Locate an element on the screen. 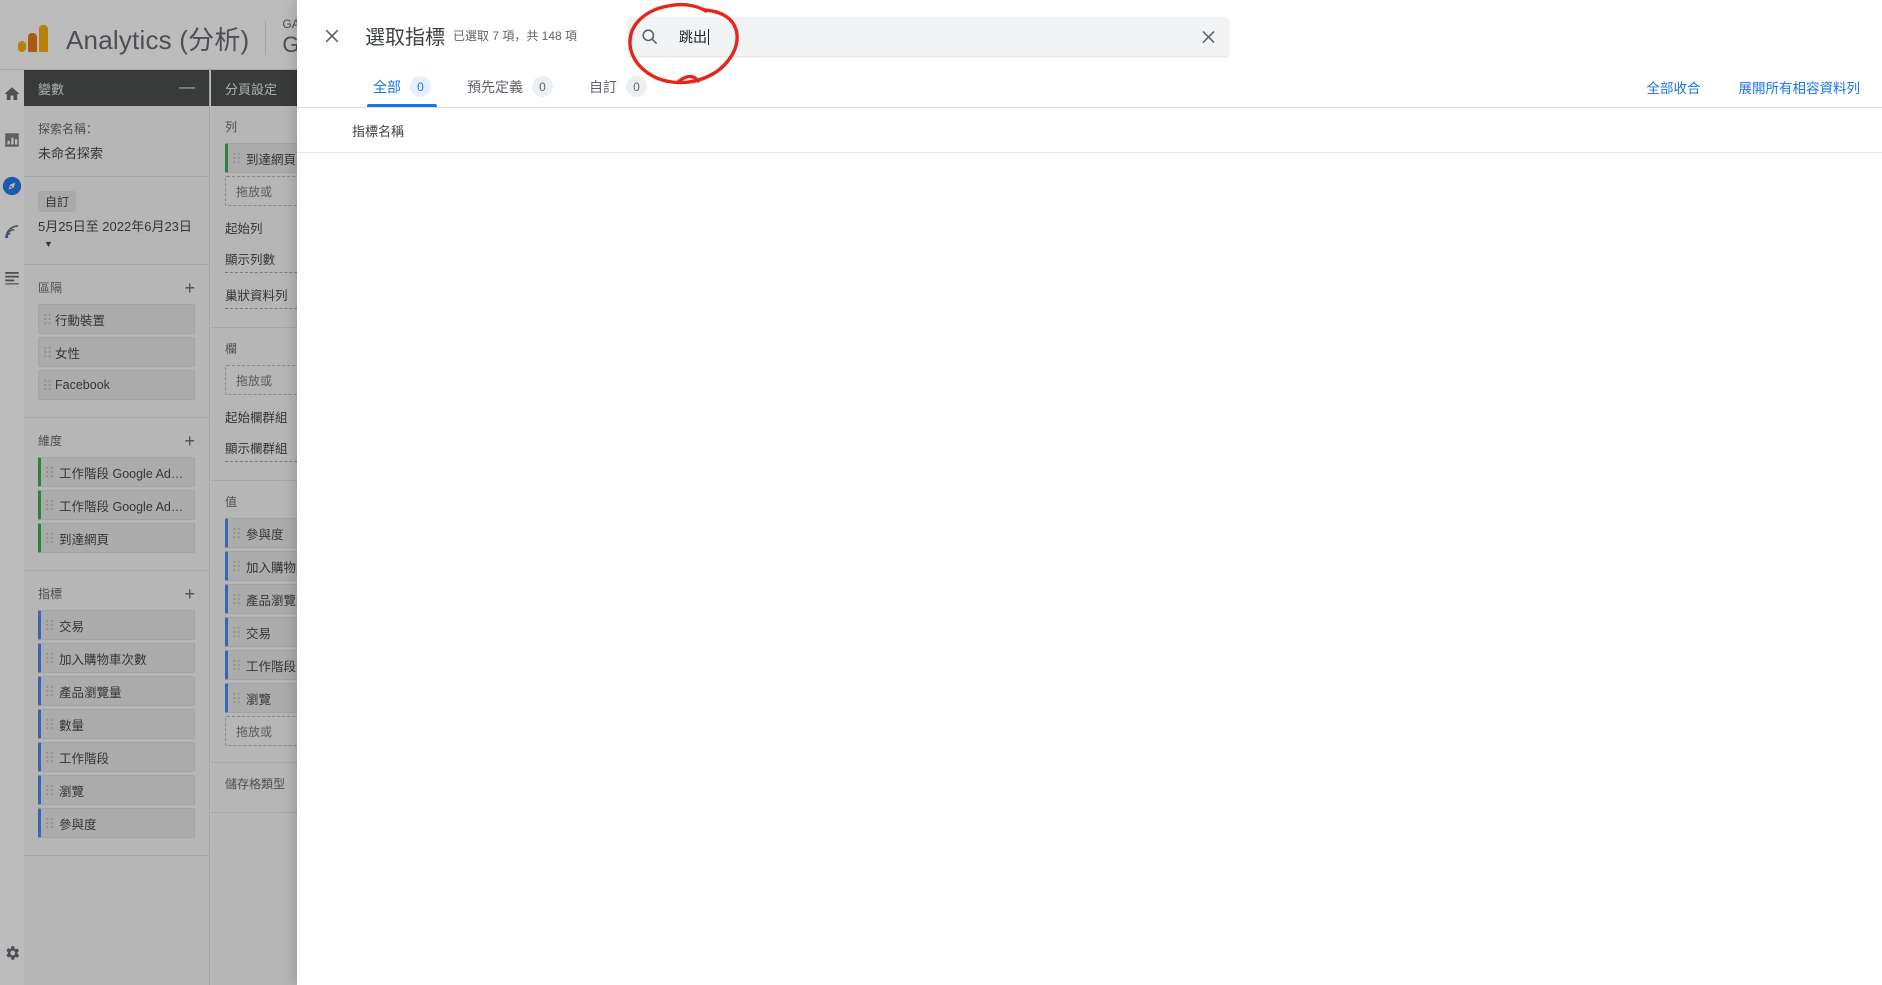 This screenshot has height=985, width=1882. tab-all: 全部 0 is located at coordinates (402, 91).